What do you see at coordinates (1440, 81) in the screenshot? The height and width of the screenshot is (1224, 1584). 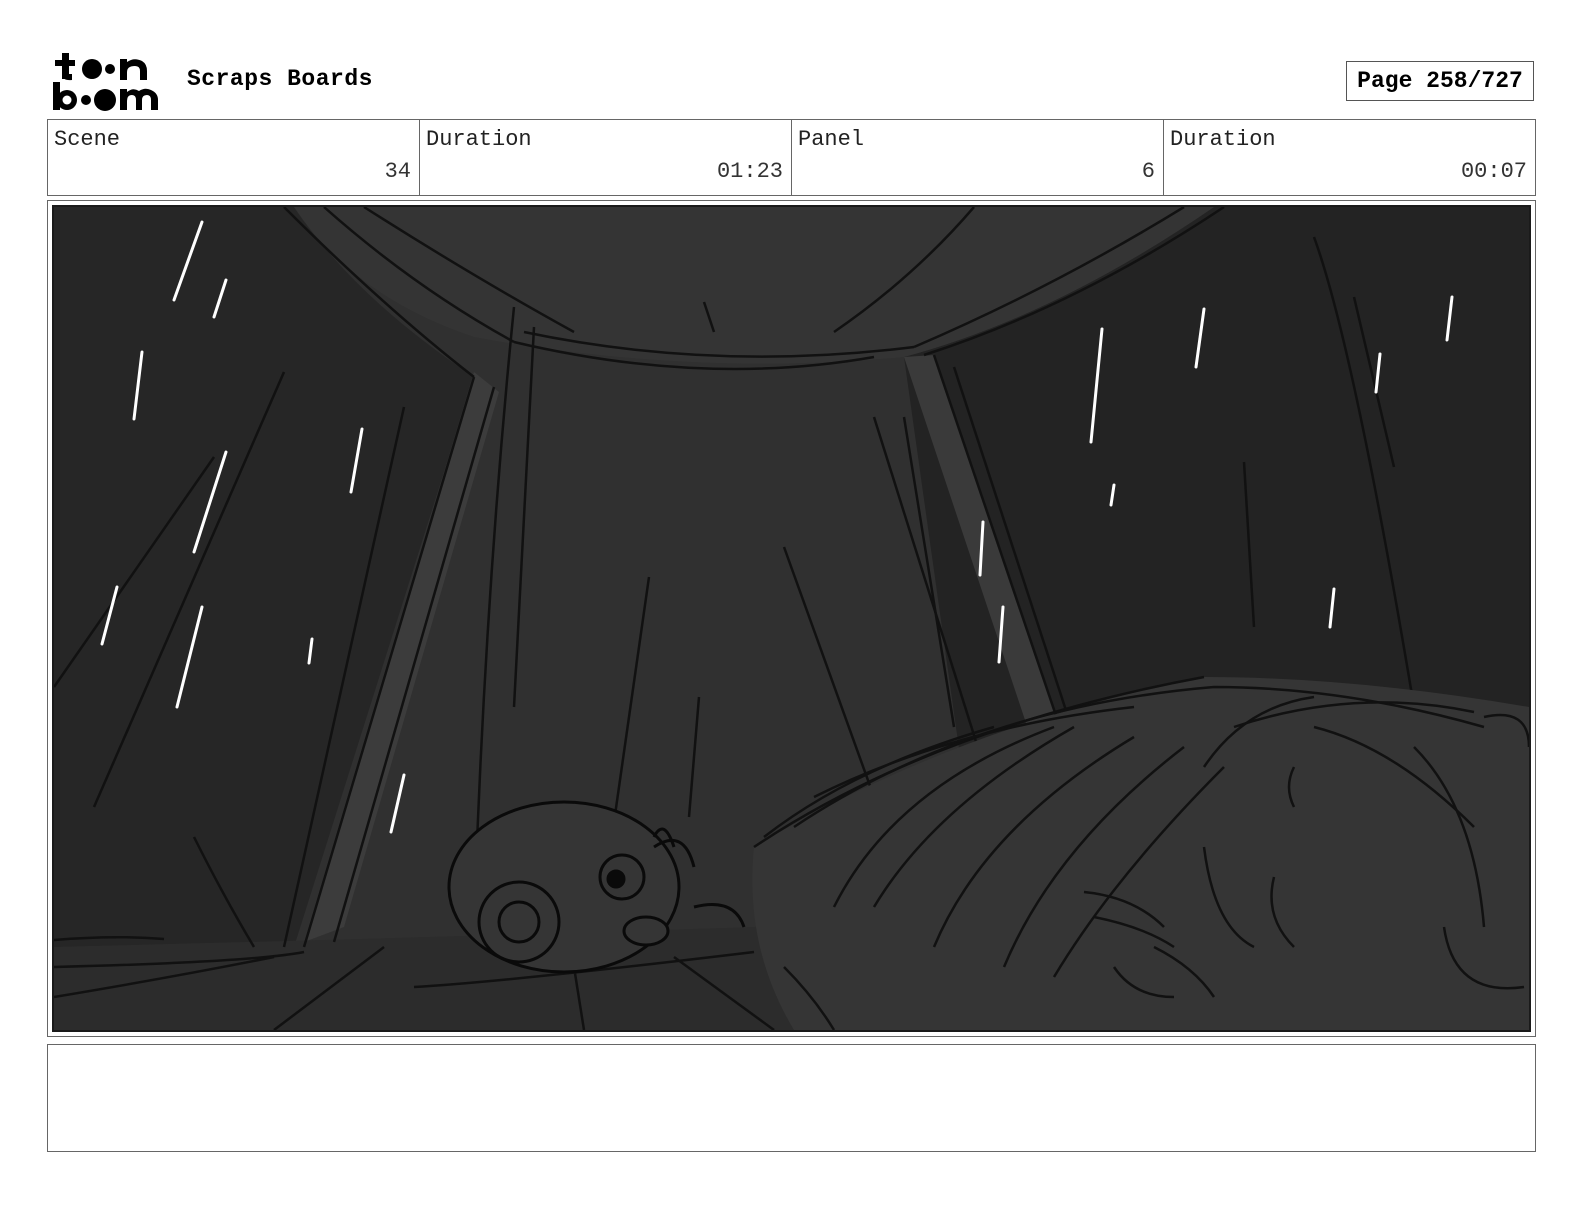 I see `page-indicator: Page 258/727` at bounding box center [1440, 81].